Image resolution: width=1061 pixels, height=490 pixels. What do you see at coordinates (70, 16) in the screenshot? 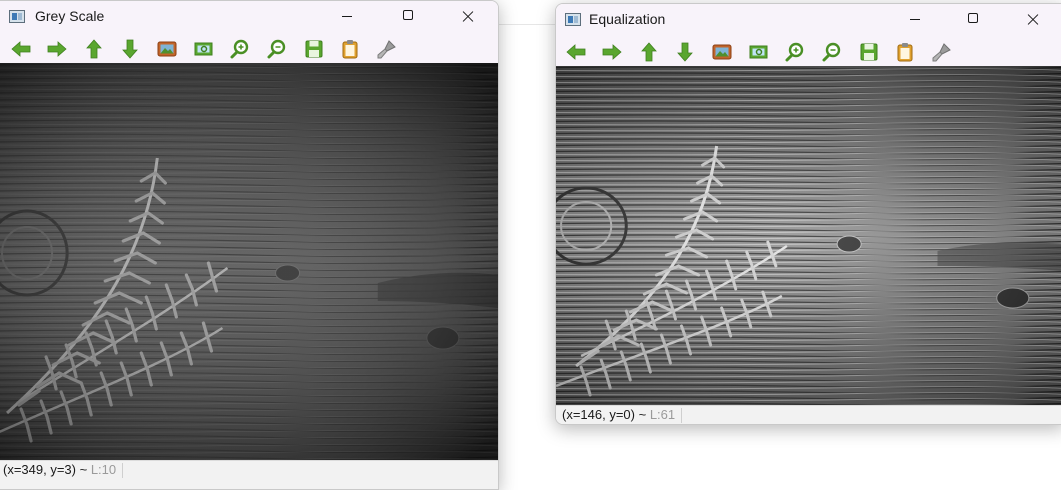
I see `window-title: Grey Scale` at bounding box center [70, 16].